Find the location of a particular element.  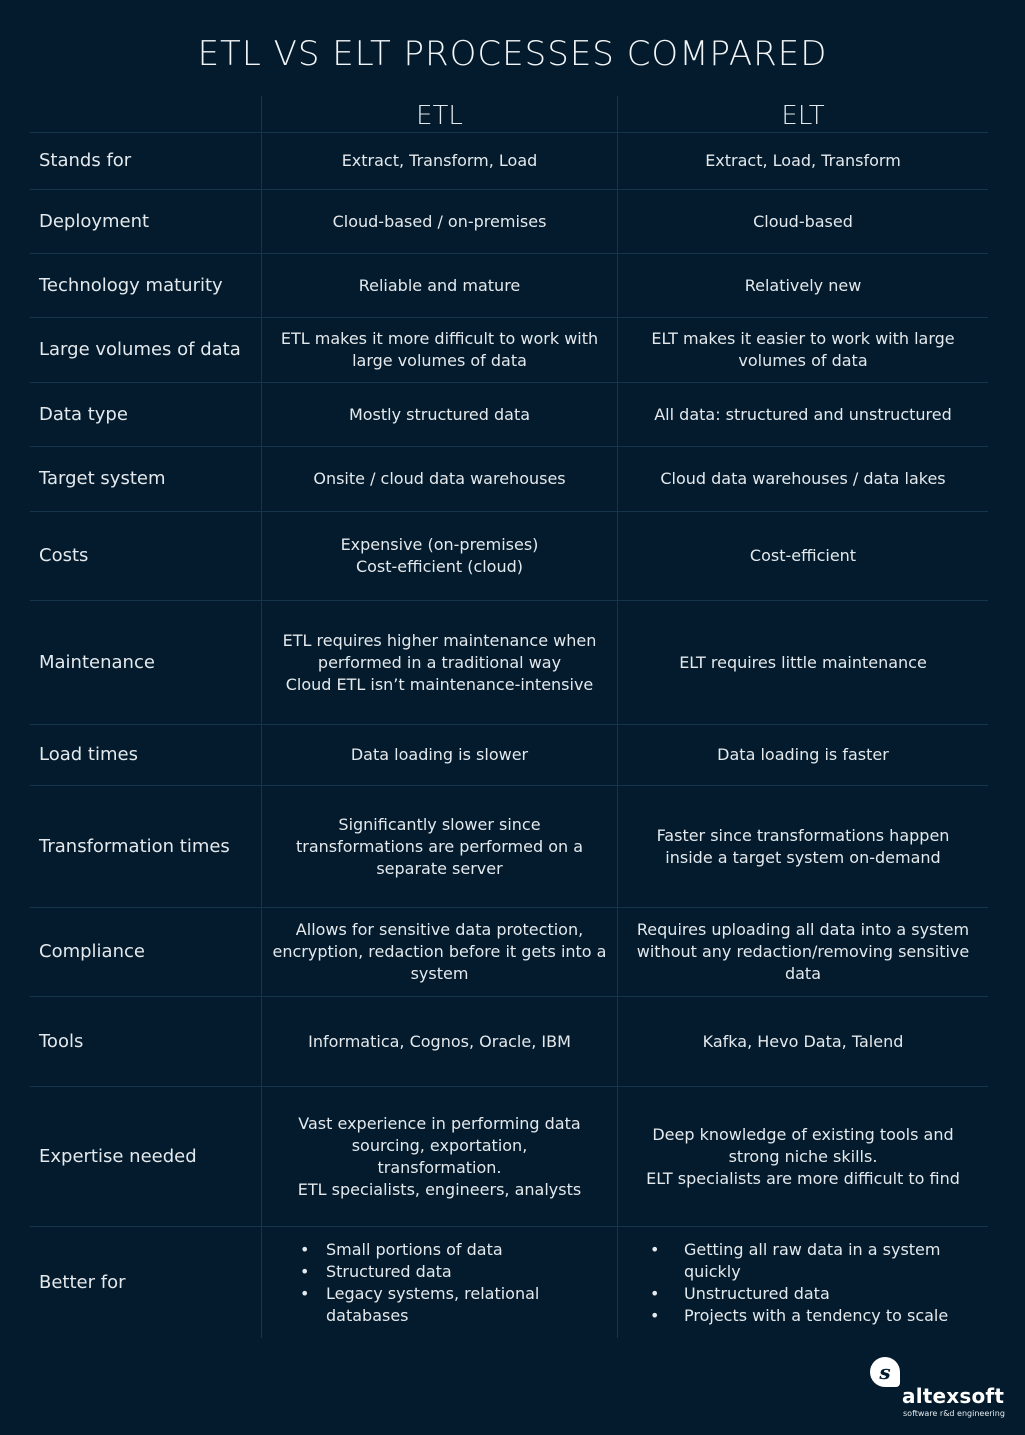

list-item: Legacy systems, relational databases is located at coordinates (439, 1305).